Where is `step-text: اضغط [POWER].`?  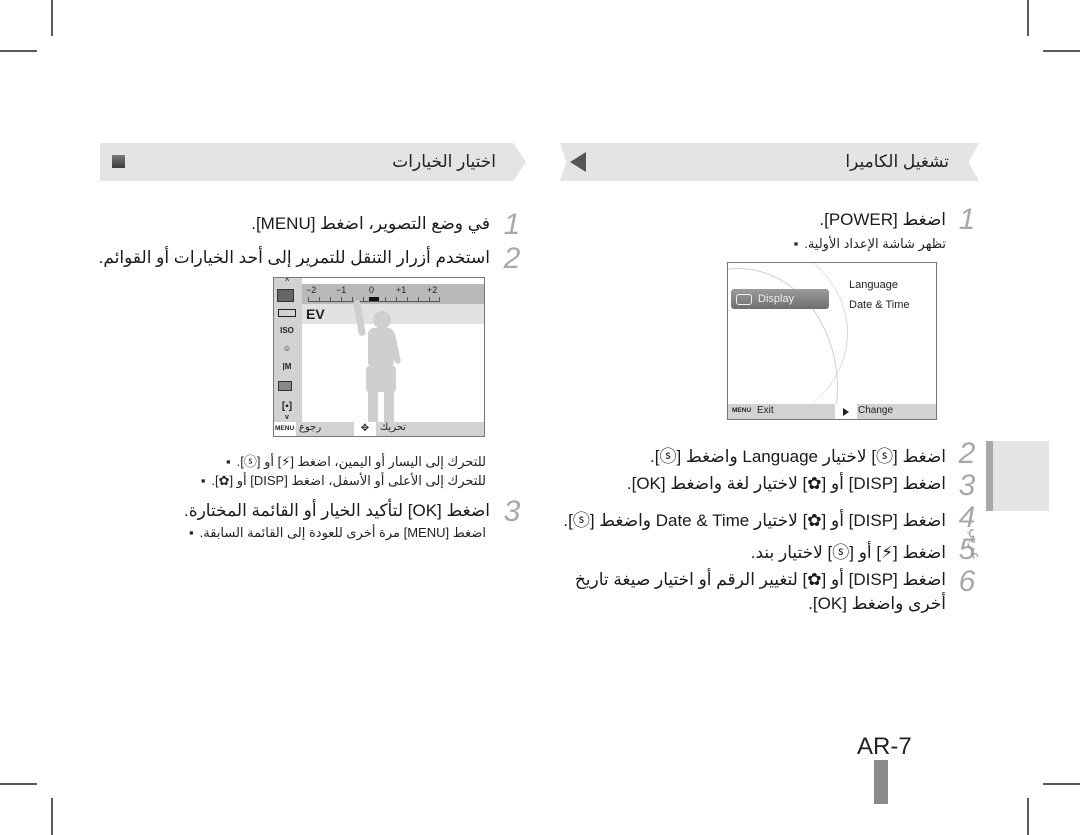 step-text: اضغط [POWER]. is located at coordinates (882, 219).